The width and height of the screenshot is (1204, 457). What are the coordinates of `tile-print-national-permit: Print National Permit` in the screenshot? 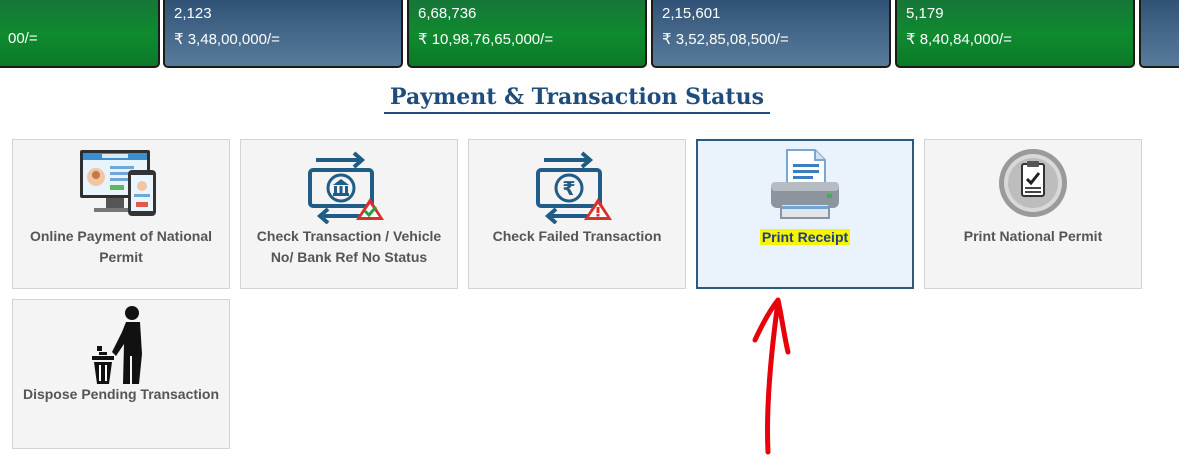 It's located at (1033, 214).